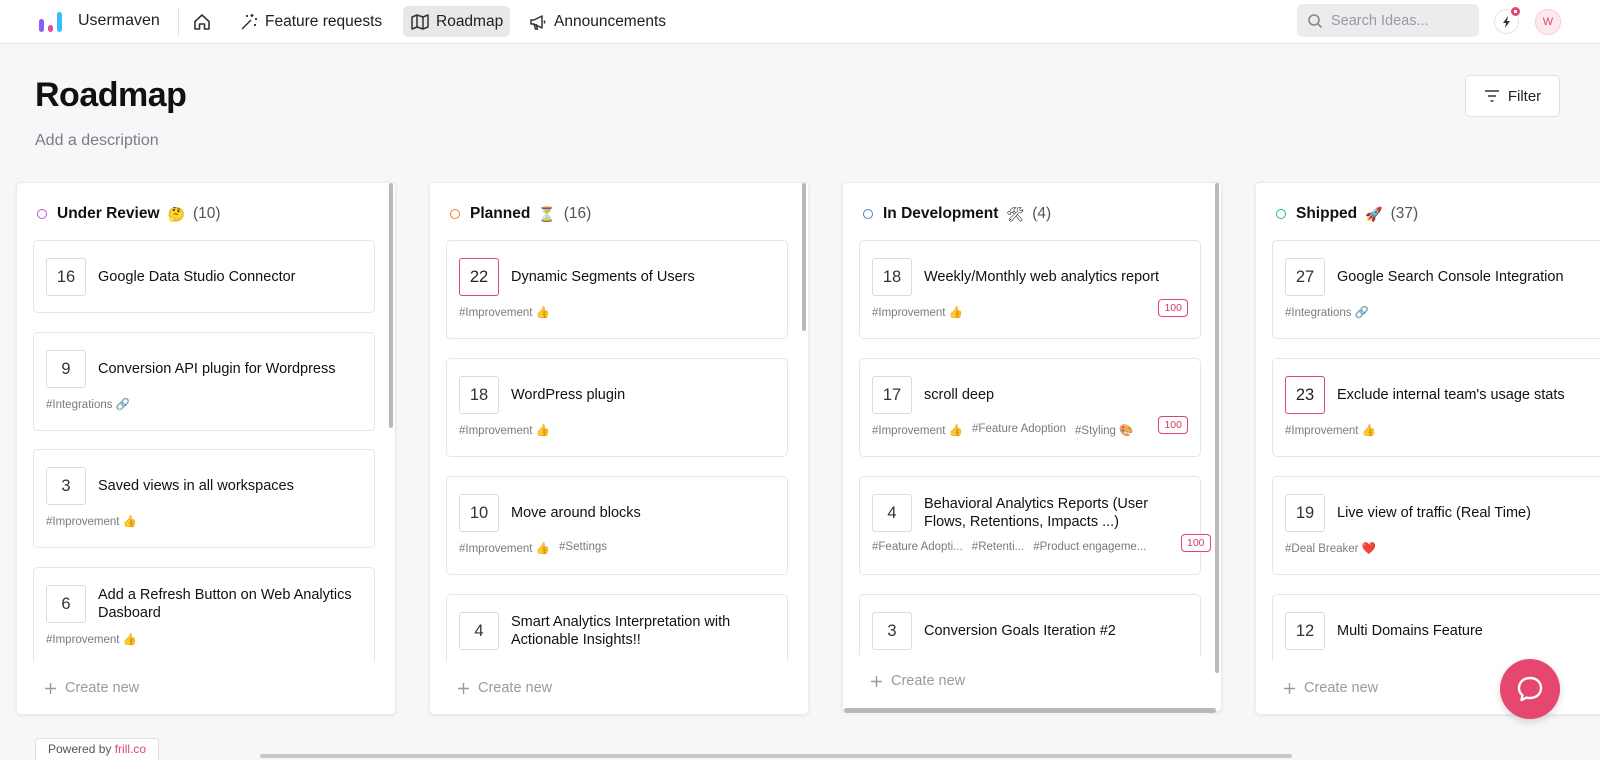 Image resolution: width=1600 pixels, height=760 pixels. Describe the element at coordinates (1404, 213) in the screenshot. I see `column-count: (37)` at that location.